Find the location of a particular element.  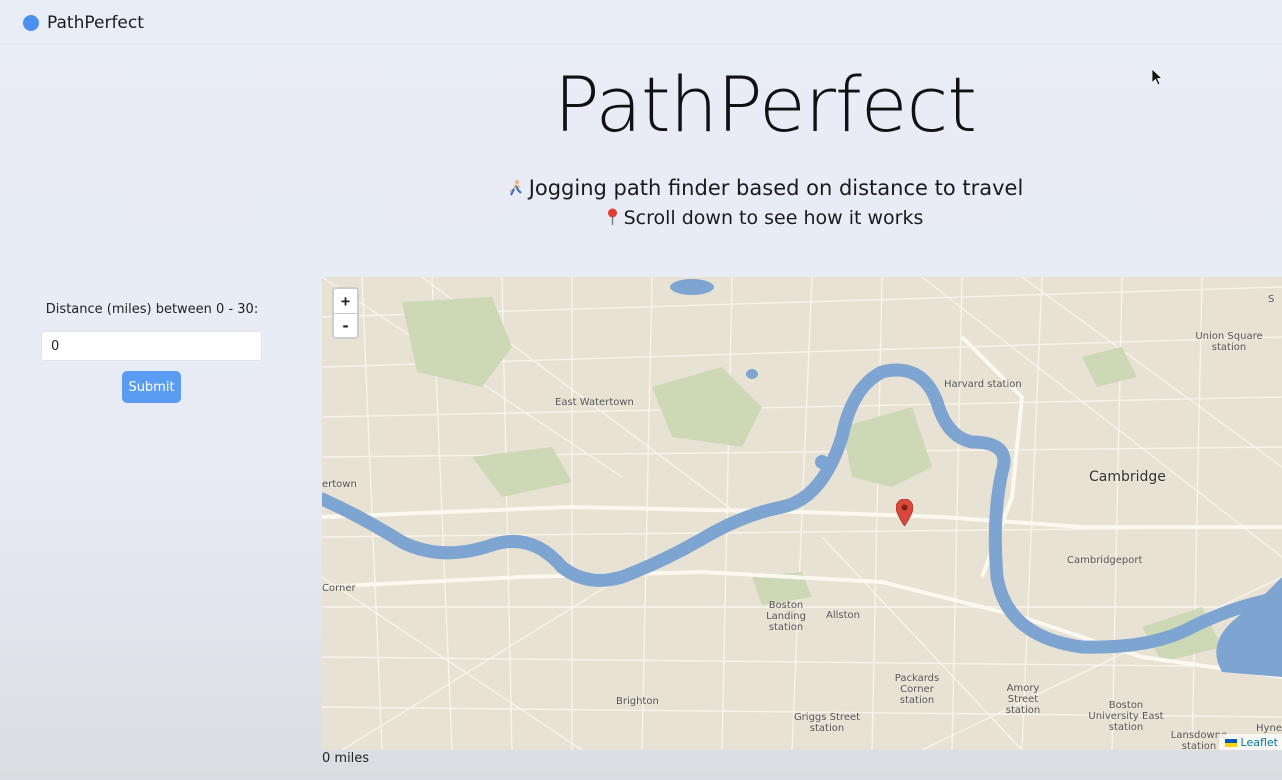

map-label-amory: Amory Street station is located at coordinates (1023, 699).